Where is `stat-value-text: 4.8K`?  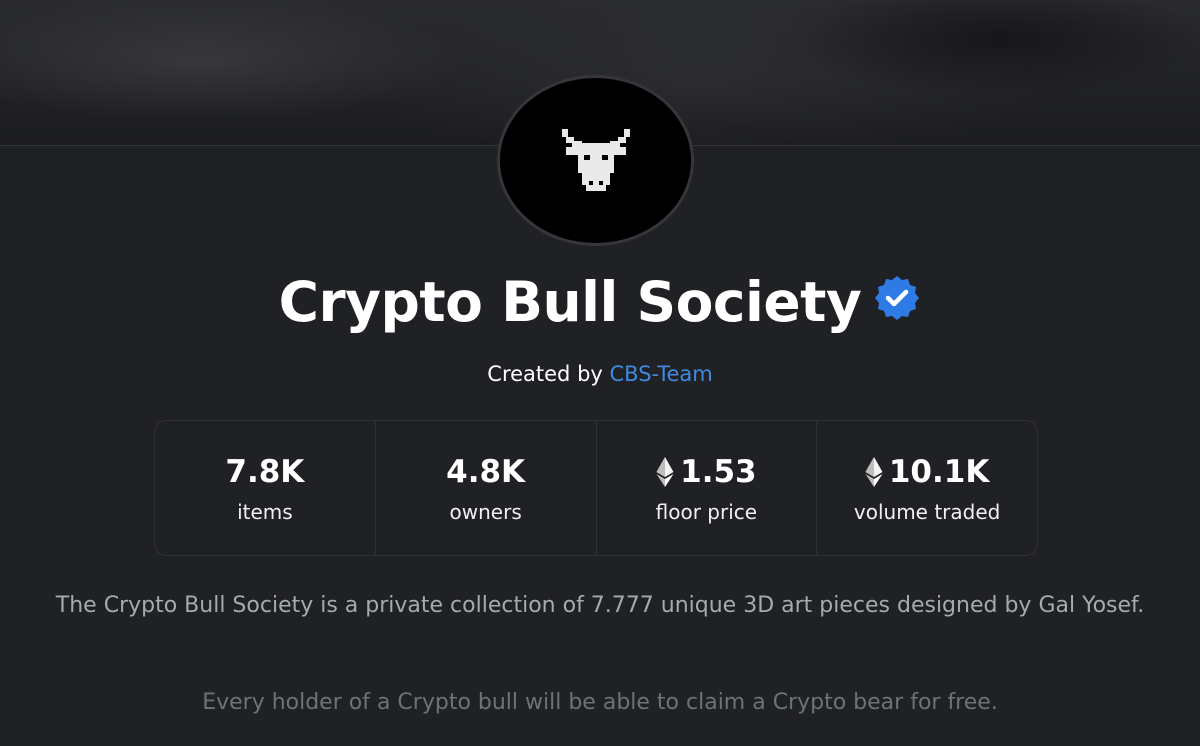
stat-value-text: 4.8K is located at coordinates (486, 472).